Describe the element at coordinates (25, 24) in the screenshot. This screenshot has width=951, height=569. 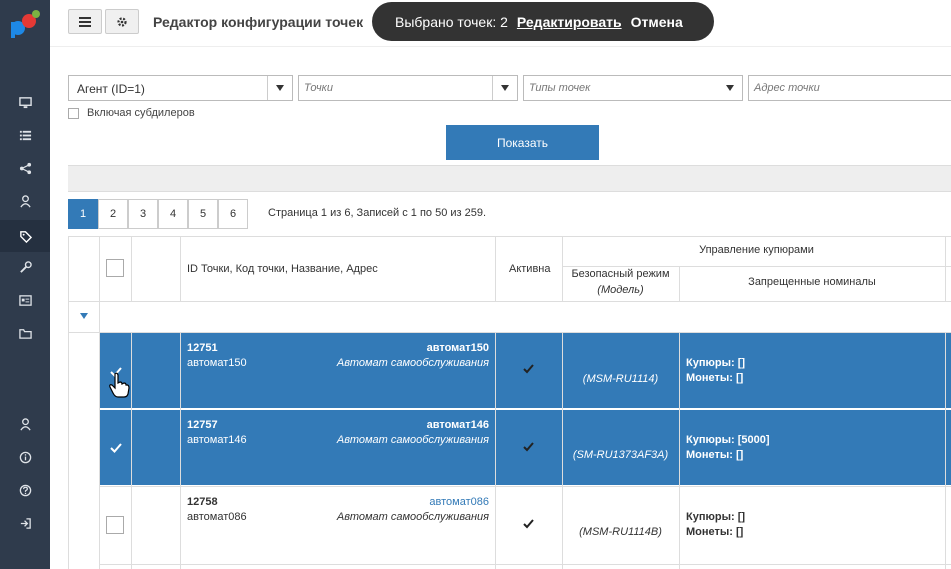
I see `logo` at that location.